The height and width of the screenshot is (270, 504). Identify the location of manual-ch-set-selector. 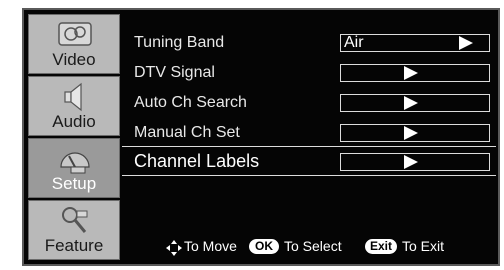
(415, 133).